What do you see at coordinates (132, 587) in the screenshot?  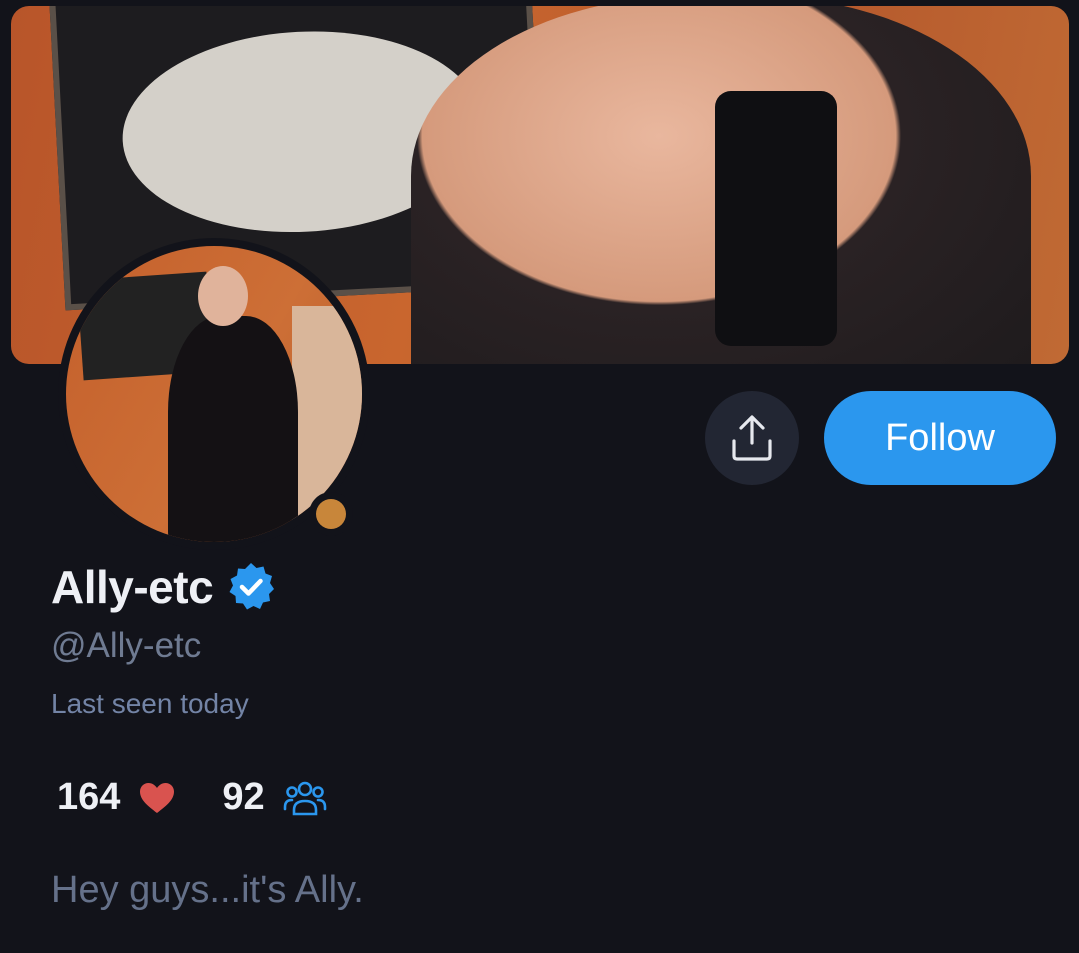 I see `display-name: Ally-etc` at bounding box center [132, 587].